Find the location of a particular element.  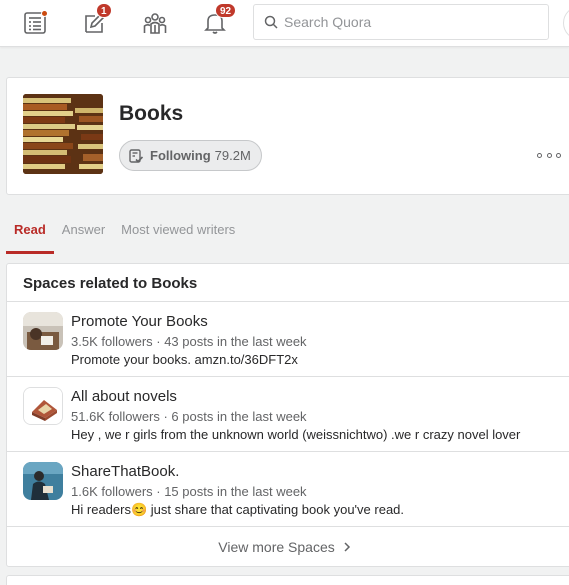

top-navigation-bar: 1 92 is located at coordinates (284, 23).